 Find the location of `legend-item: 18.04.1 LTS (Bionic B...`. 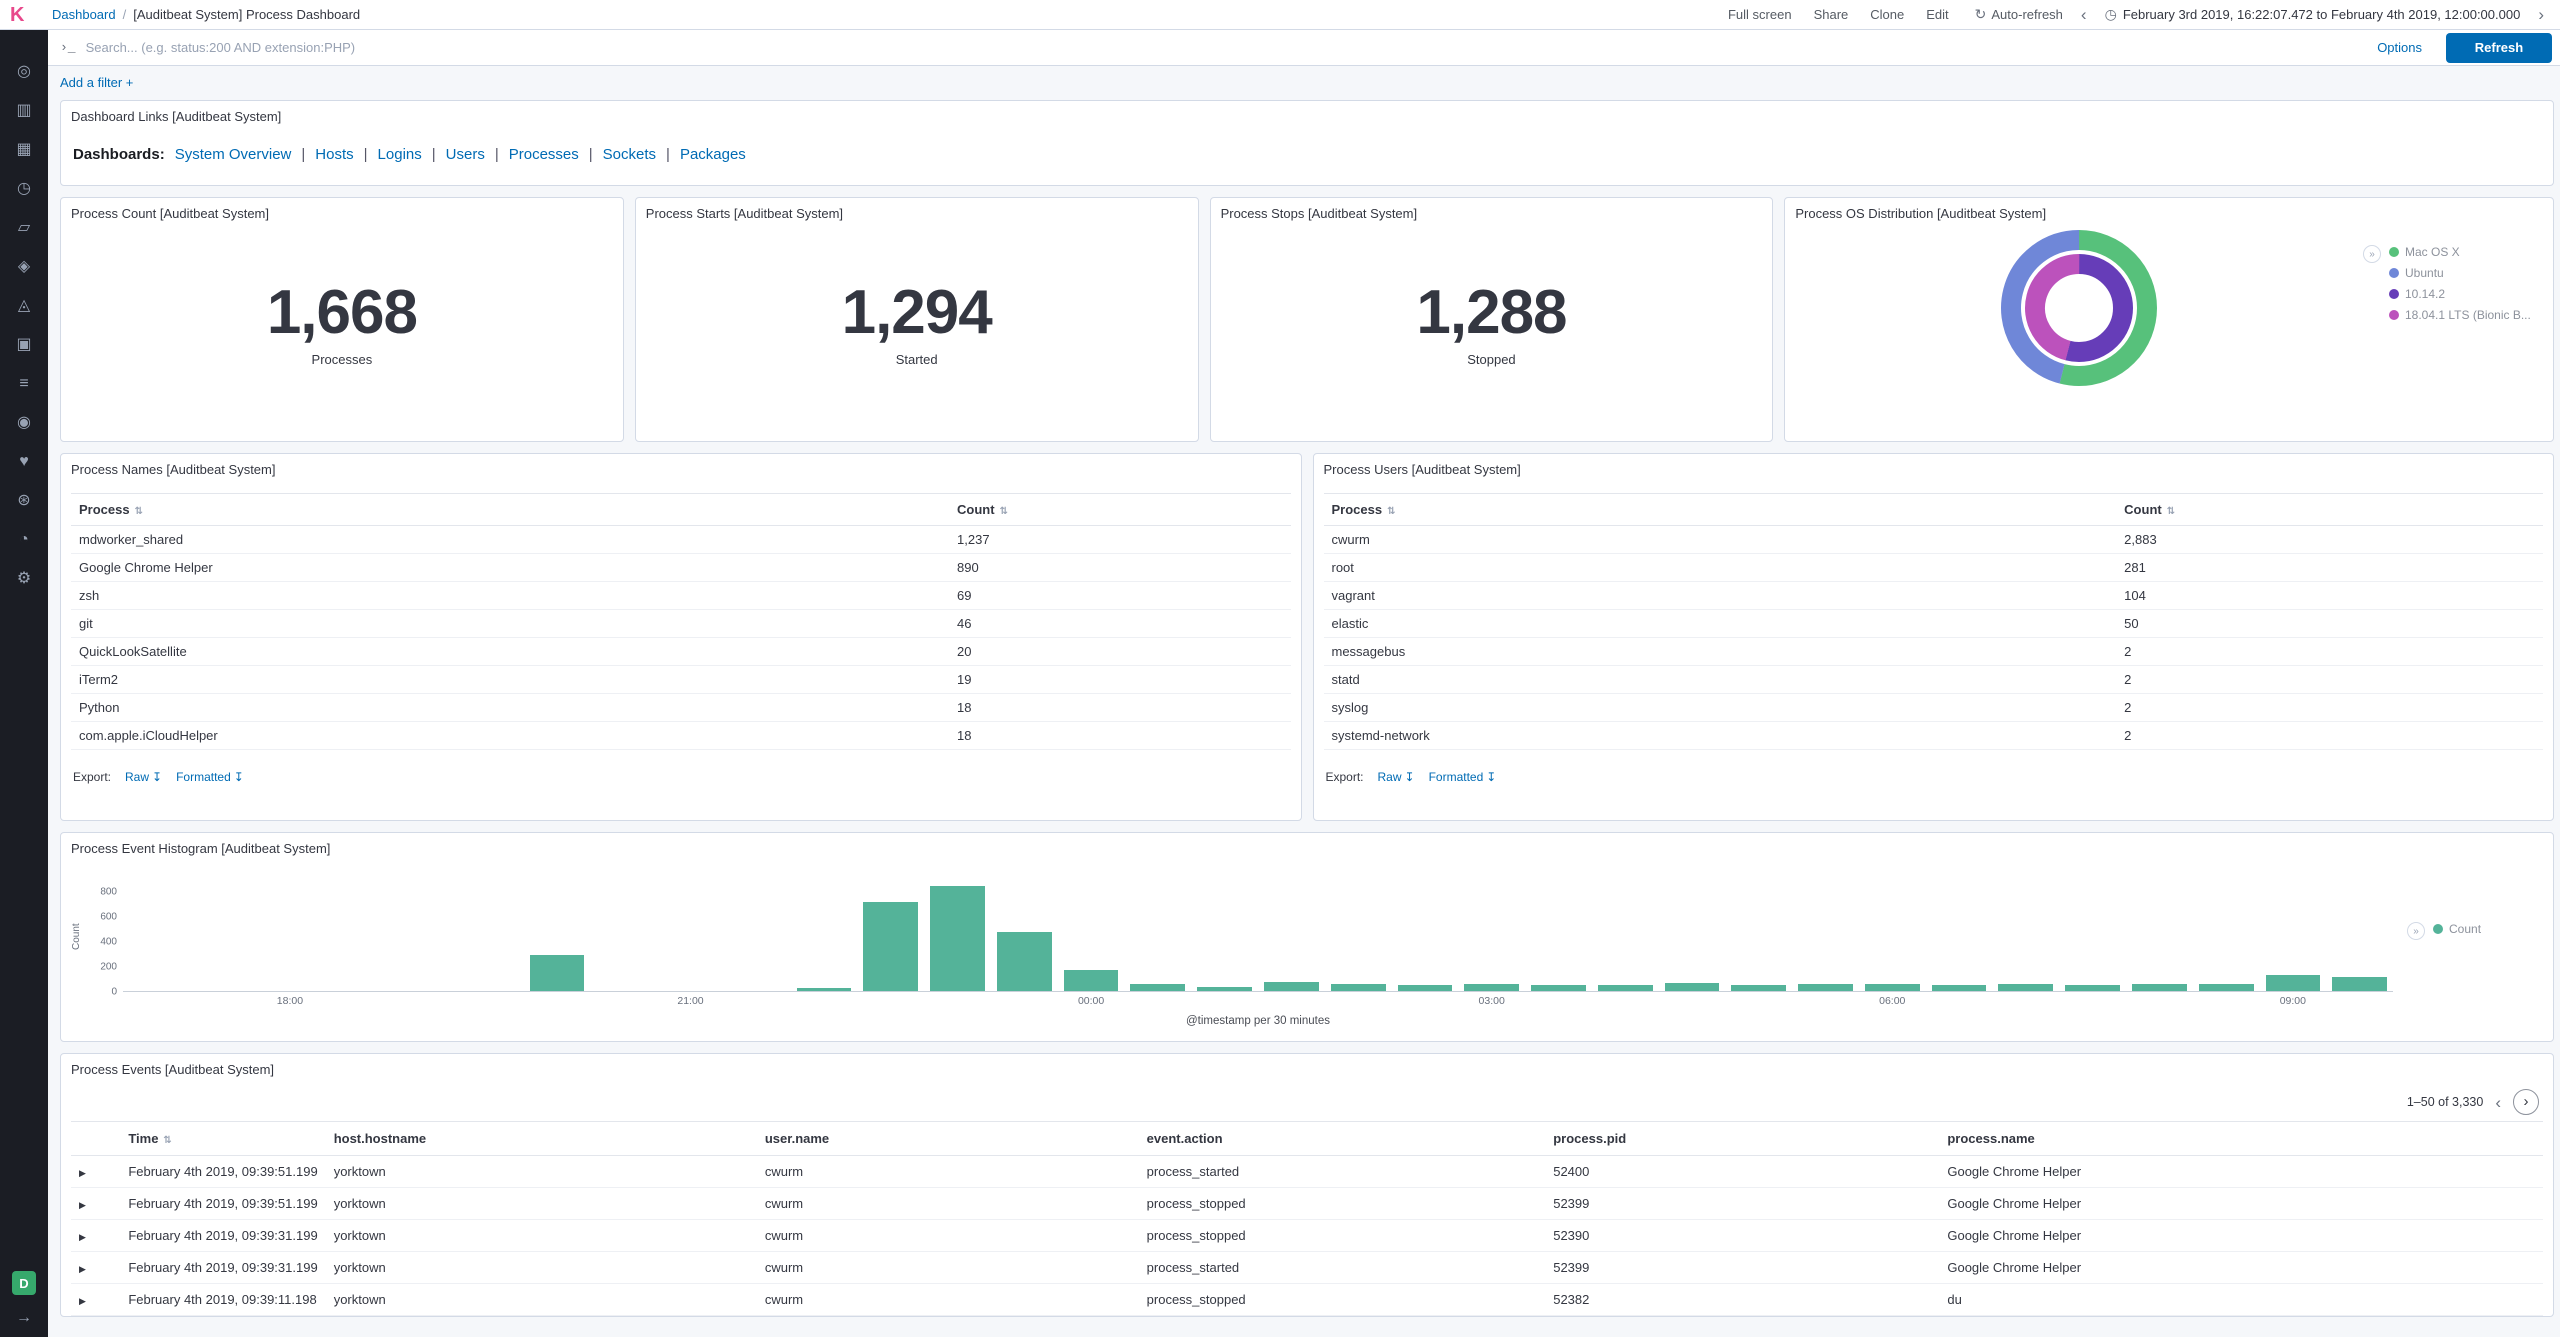

legend-item: 18.04.1 LTS (Bionic B... is located at coordinates (2460, 315).